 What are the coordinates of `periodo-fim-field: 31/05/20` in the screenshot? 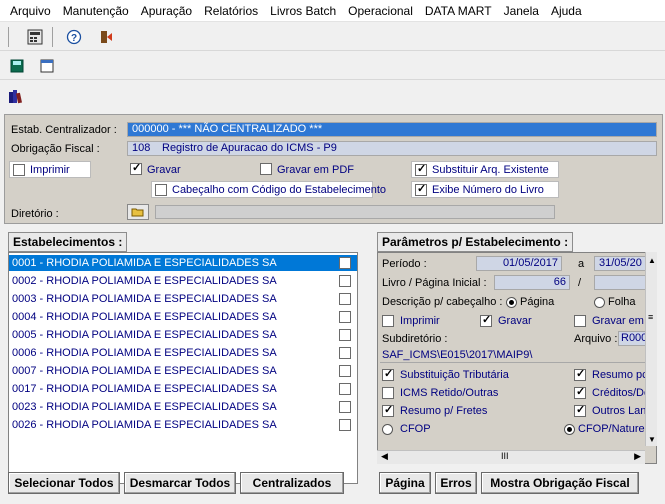 It's located at (620, 263).